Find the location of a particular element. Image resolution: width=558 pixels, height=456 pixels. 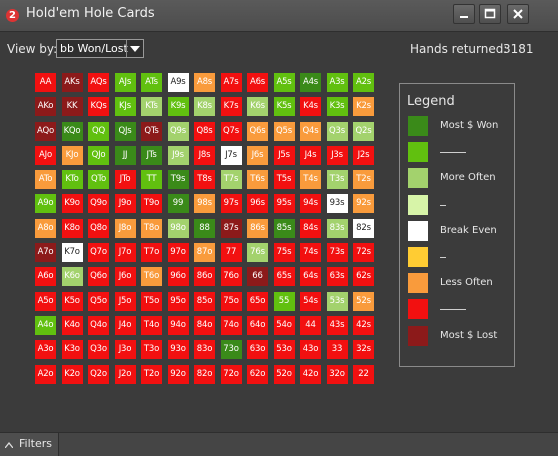

hand-cell: A5s is located at coordinates (284, 82).